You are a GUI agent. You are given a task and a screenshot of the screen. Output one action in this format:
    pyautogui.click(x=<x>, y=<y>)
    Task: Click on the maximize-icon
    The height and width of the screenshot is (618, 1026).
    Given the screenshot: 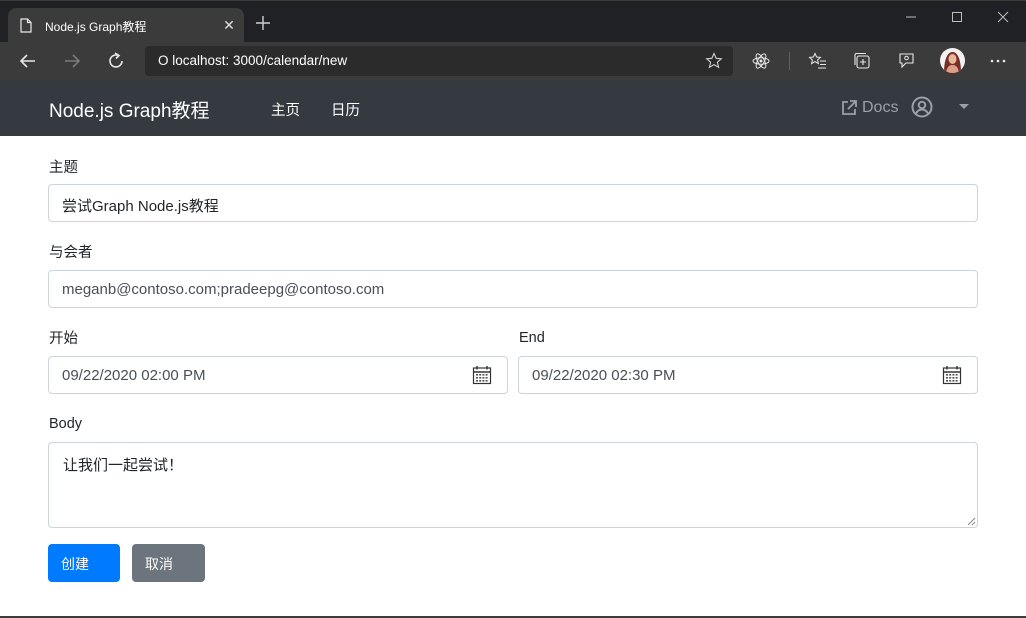 What is the action you would take?
    pyautogui.click(x=957, y=17)
    